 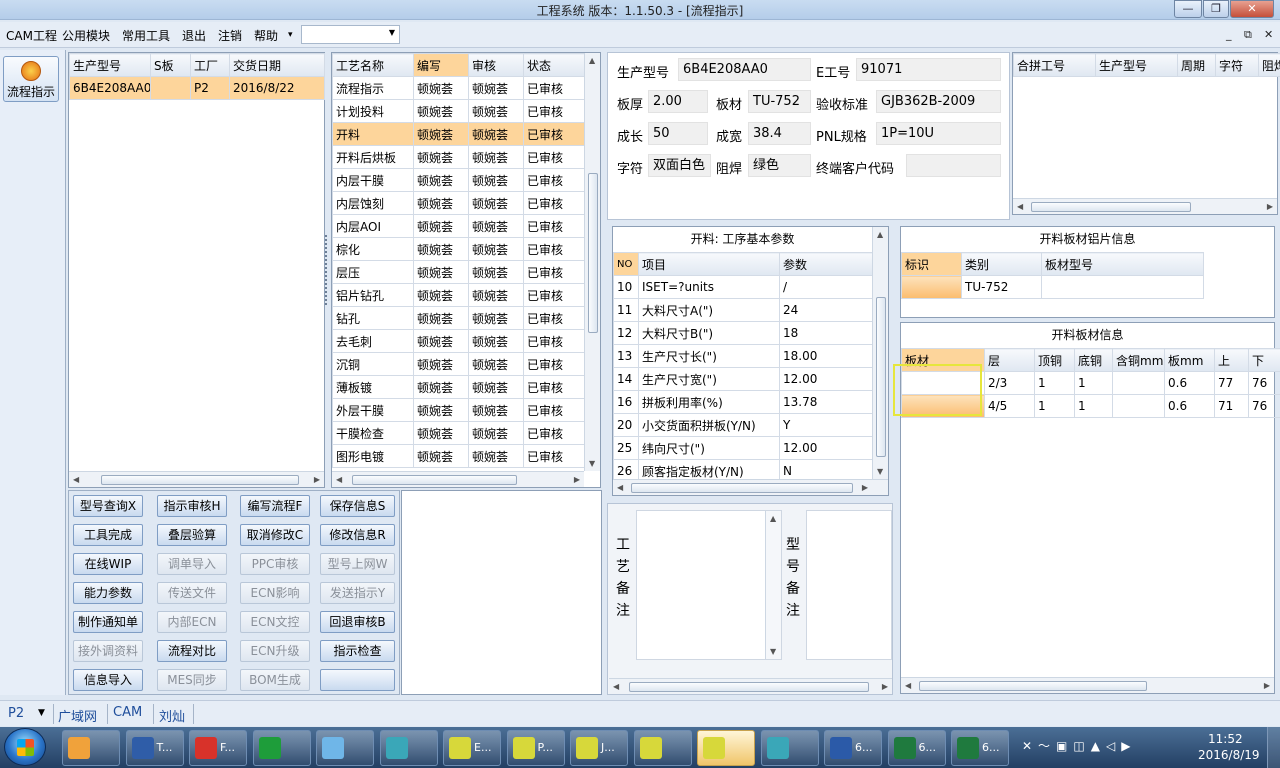 What do you see at coordinates (277, 65) in the screenshot?
I see `column-header: 交货日期` at bounding box center [277, 65].